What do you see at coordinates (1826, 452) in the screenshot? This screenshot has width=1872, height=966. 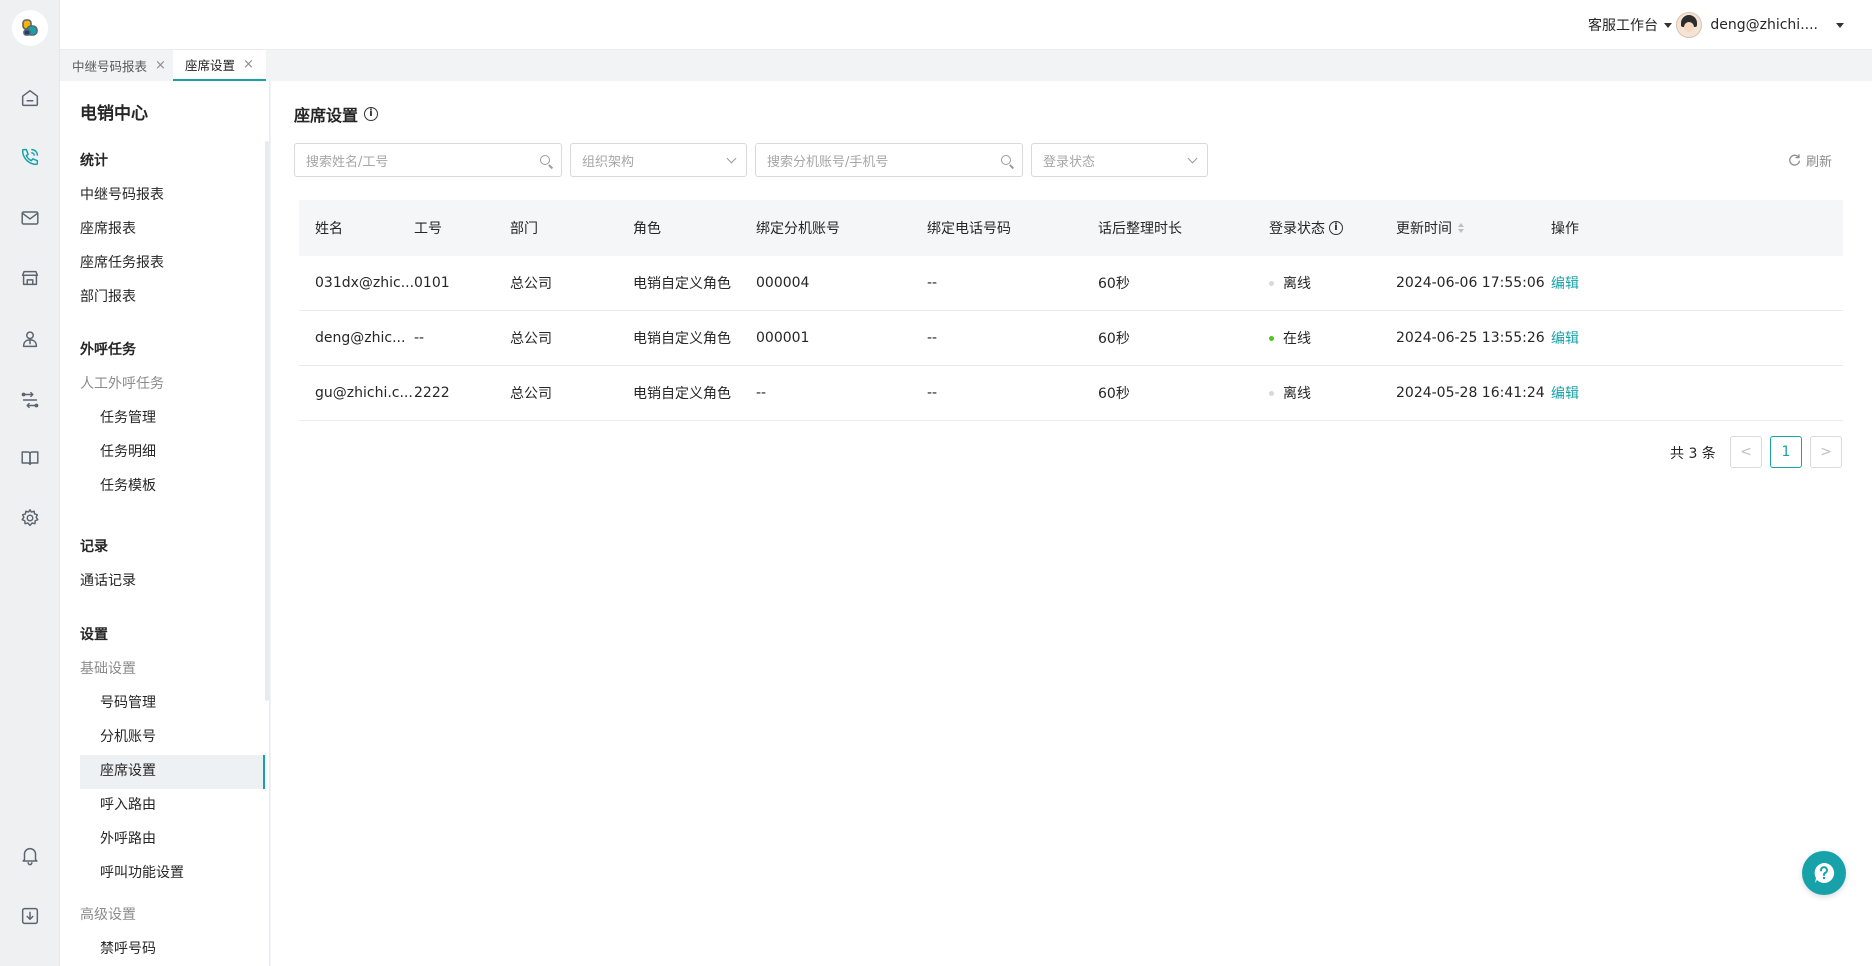 I see `next-page-button: >` at bounding box center [1826, 452].